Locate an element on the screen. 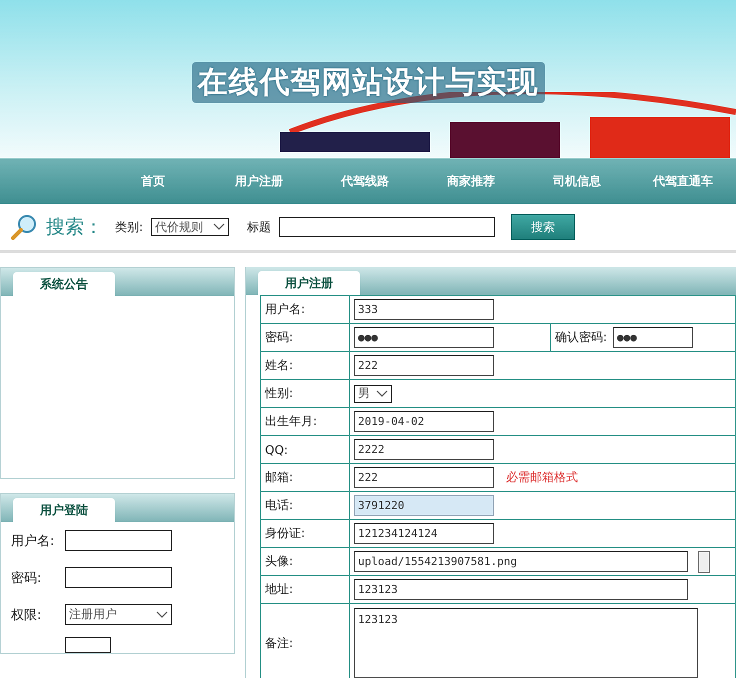 The image size is (736, 678). form-label: 出生年月: is located at coordinates (305, 422).